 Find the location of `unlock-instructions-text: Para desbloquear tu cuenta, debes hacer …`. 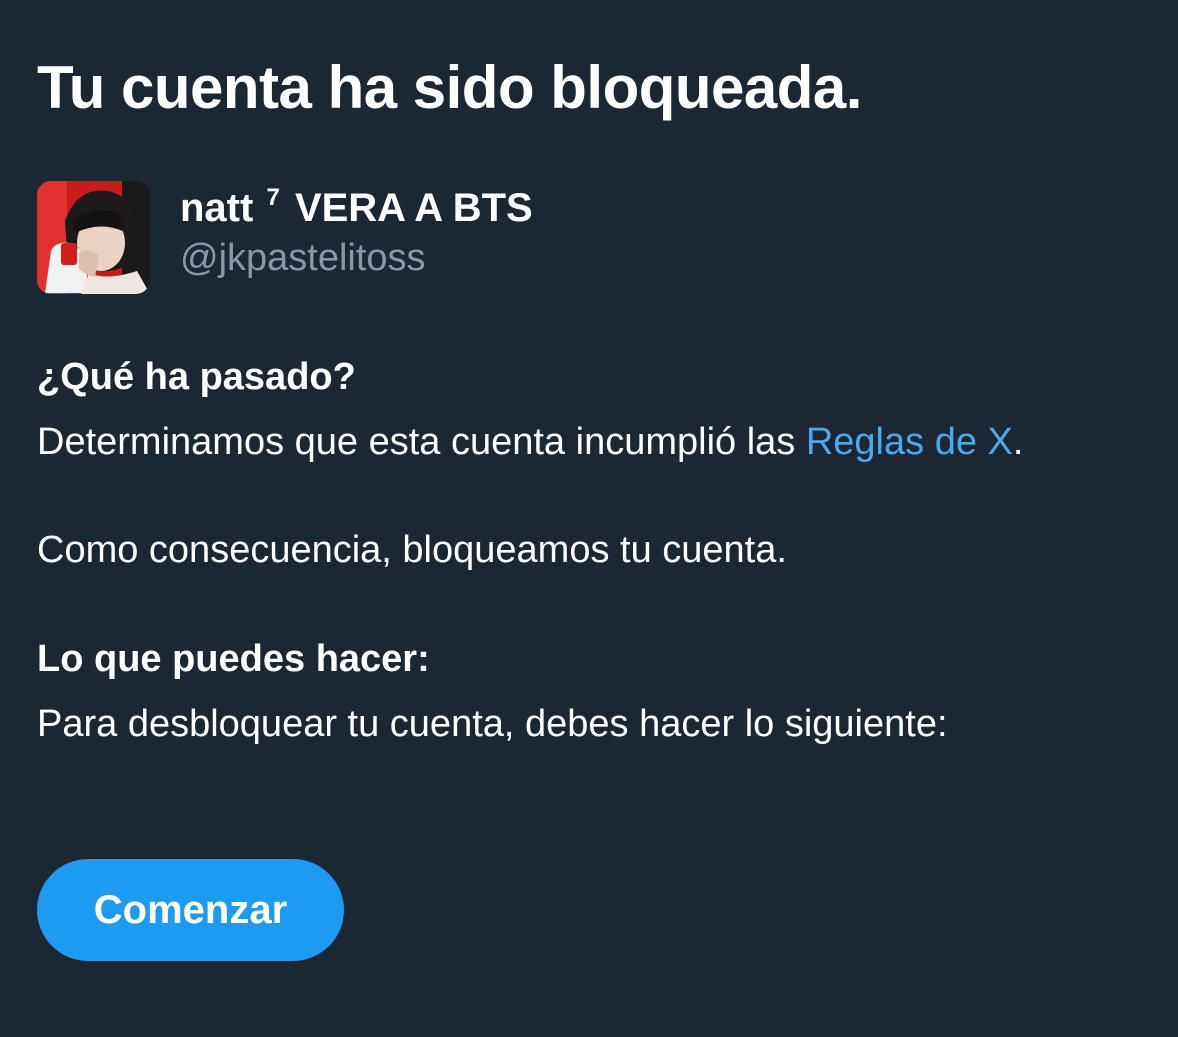

unlock-instructions-text: Para desbloquear tu cuenta, debes hacer … is located at coordinates (492, 724).